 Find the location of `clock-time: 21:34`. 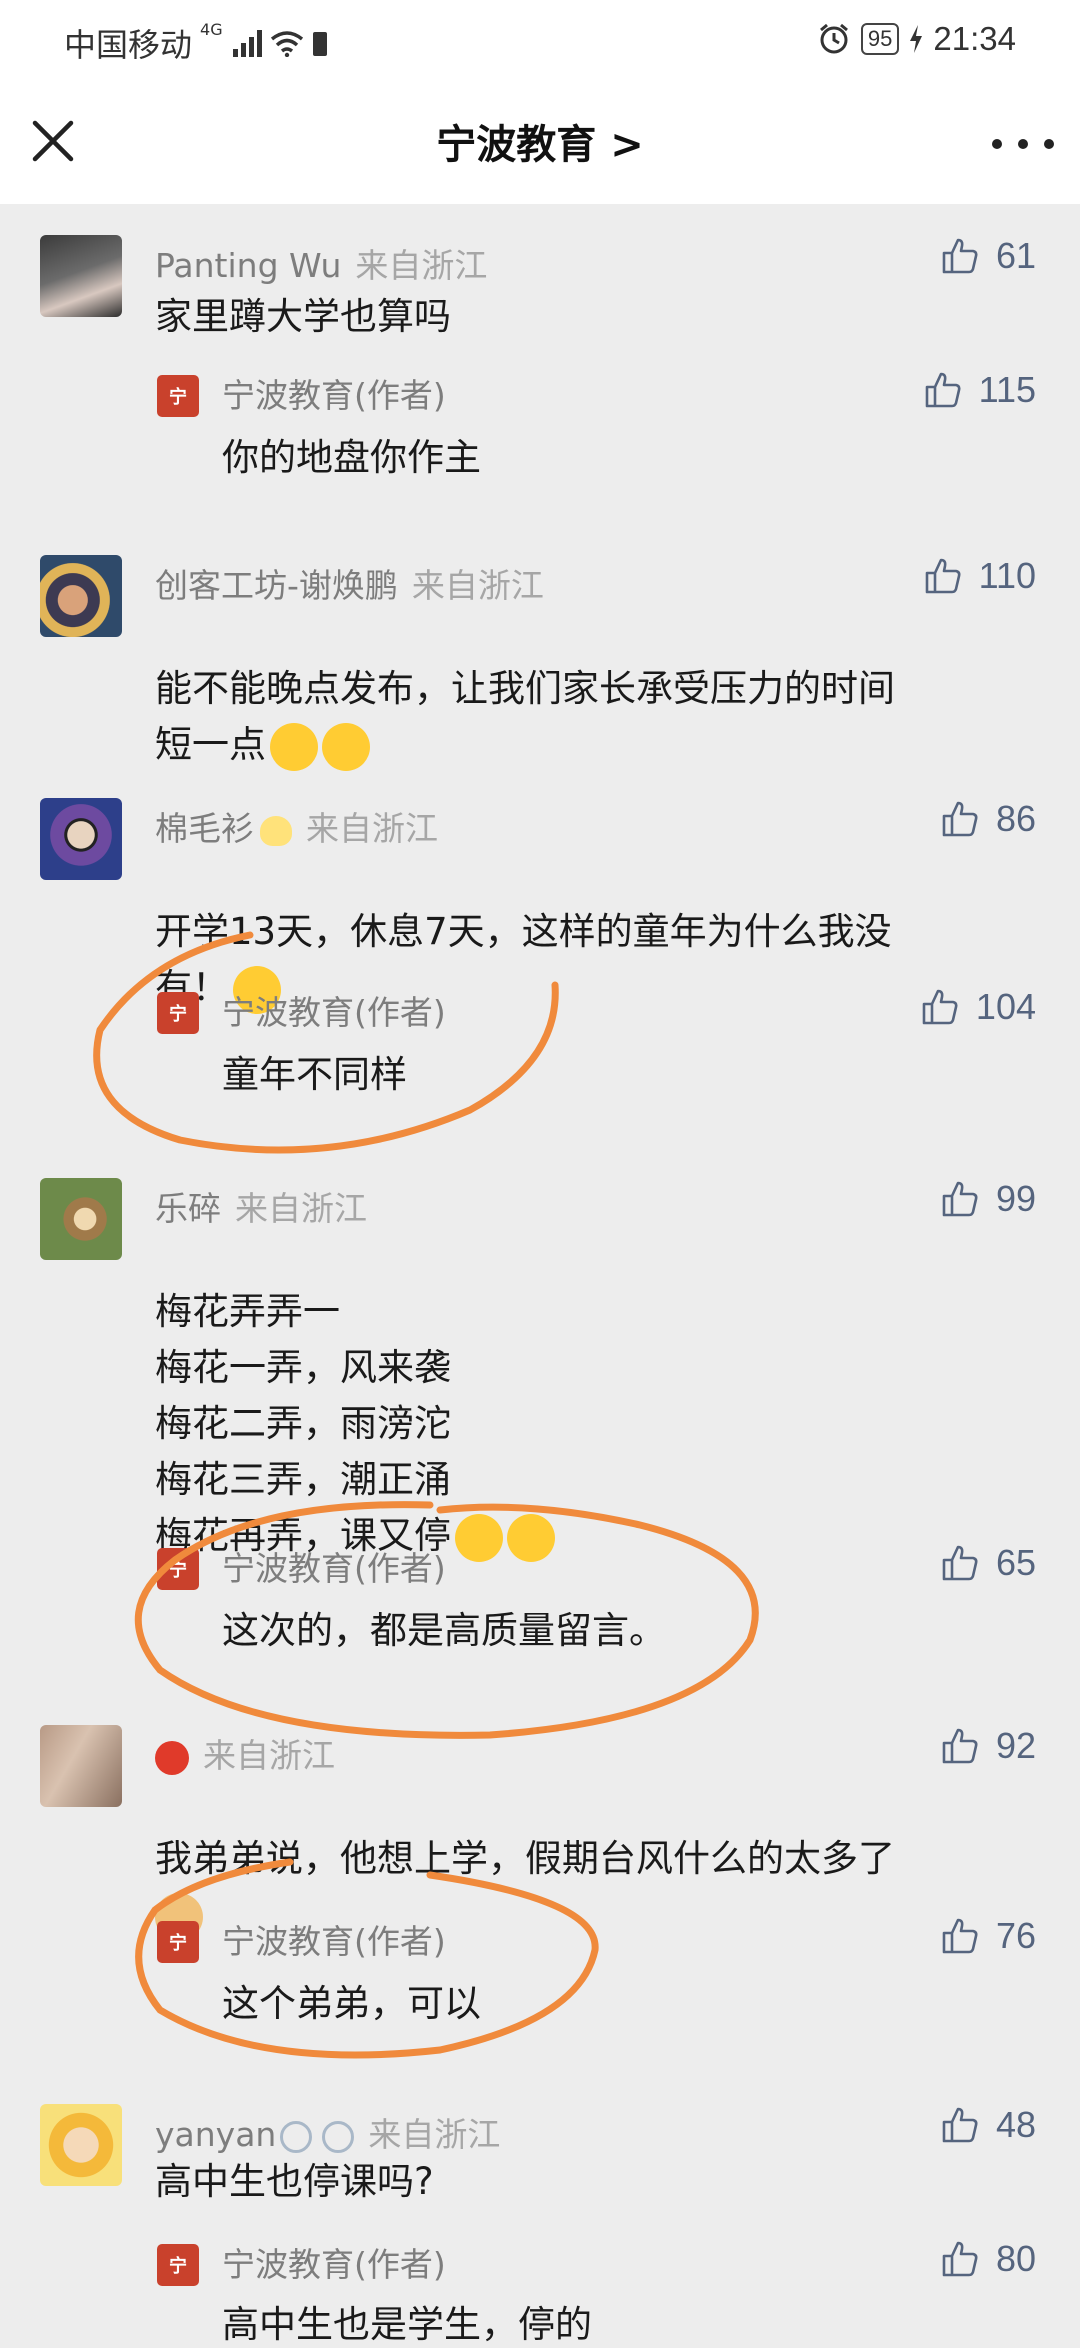

clock-time: 21:34 is located at coordinates (974, 38).